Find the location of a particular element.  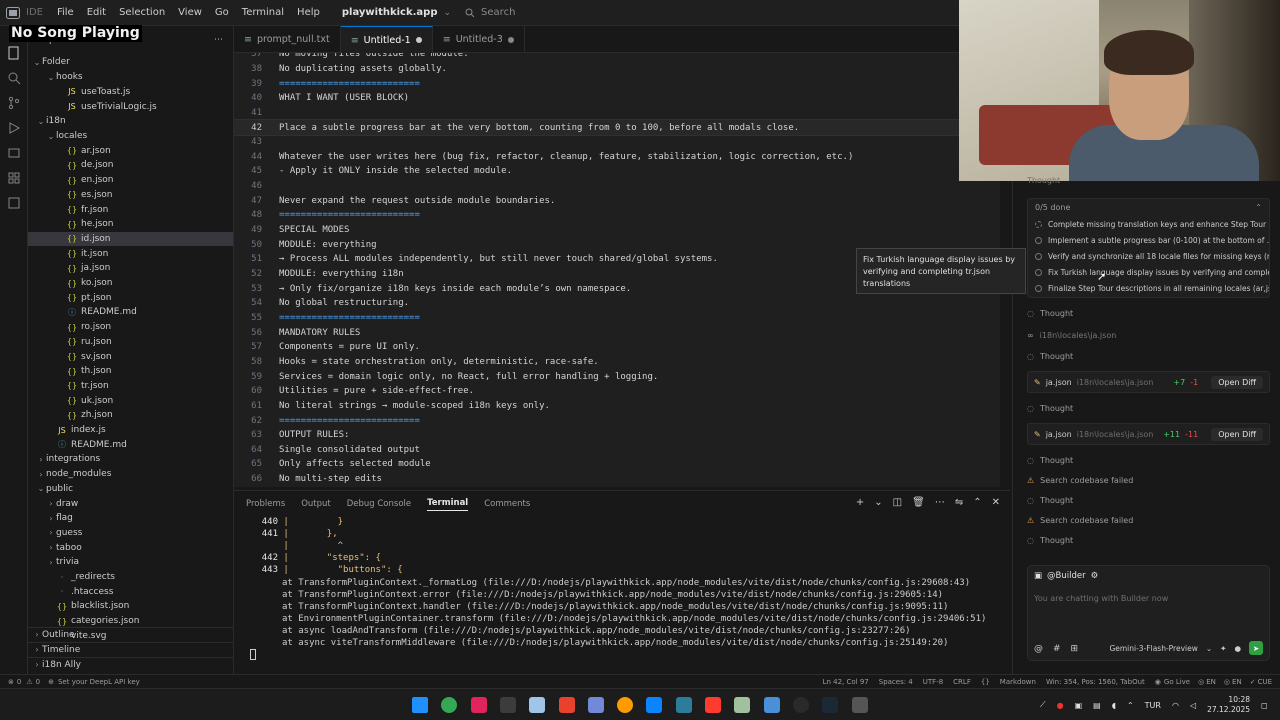

file-item: {} pt.json is located at coordinates (130, 298).